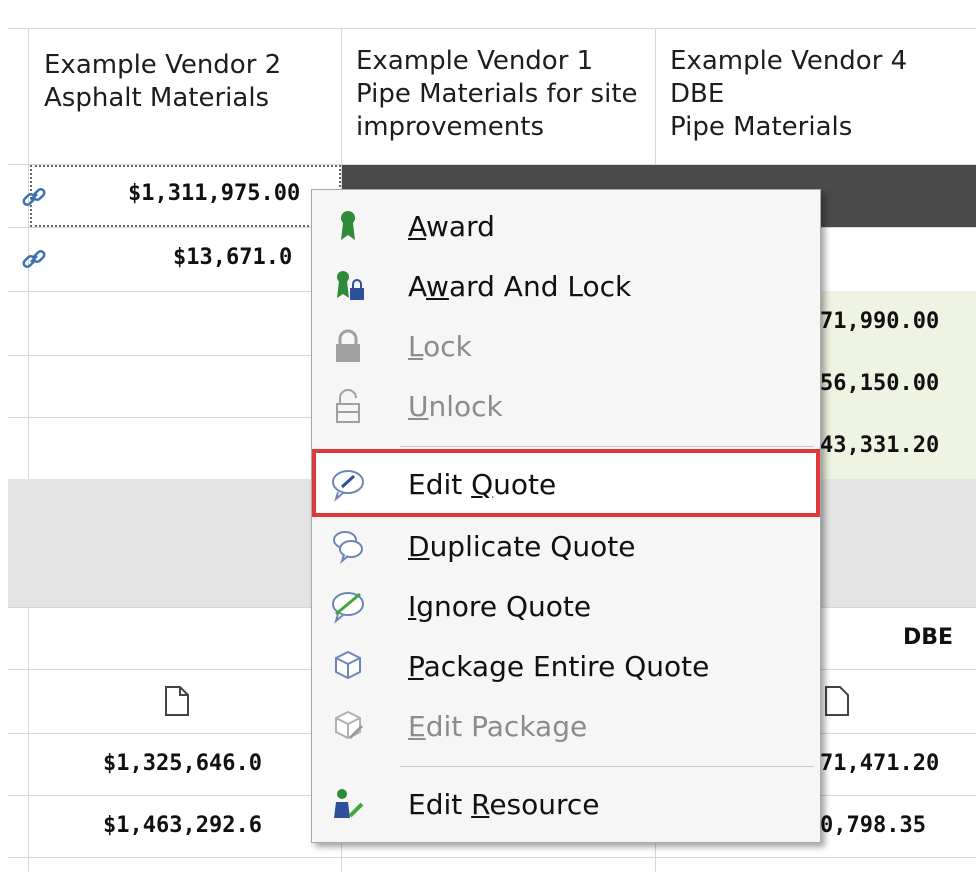 This screenshot has width=976, height=872. What do you see at coordinates (455, 406) in the screenshot?
I see `menu-item-label: Unlock` at bounding box center [455, 406].